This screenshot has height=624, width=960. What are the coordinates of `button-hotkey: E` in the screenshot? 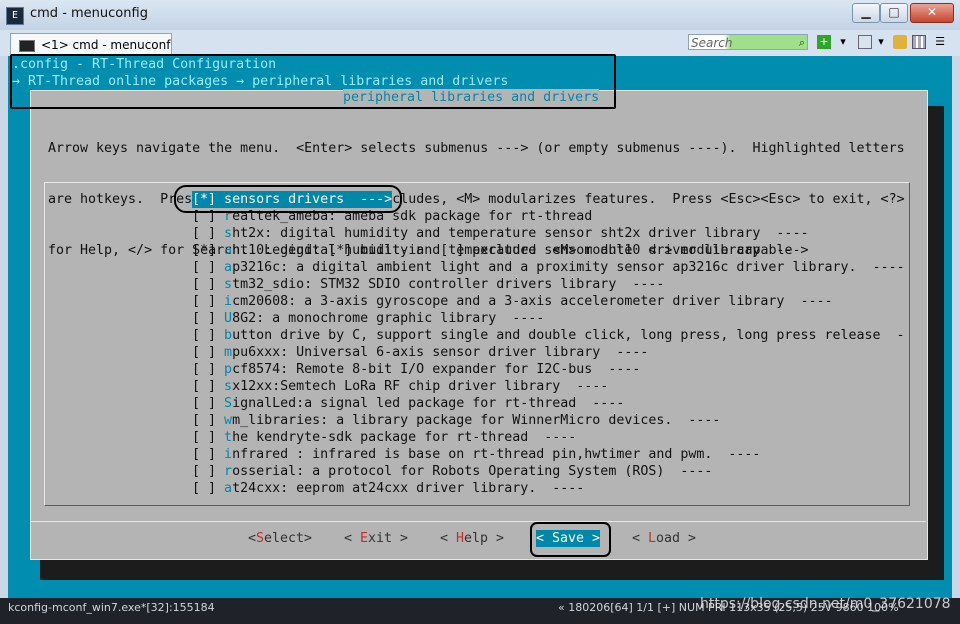 It's located at (364, 538).